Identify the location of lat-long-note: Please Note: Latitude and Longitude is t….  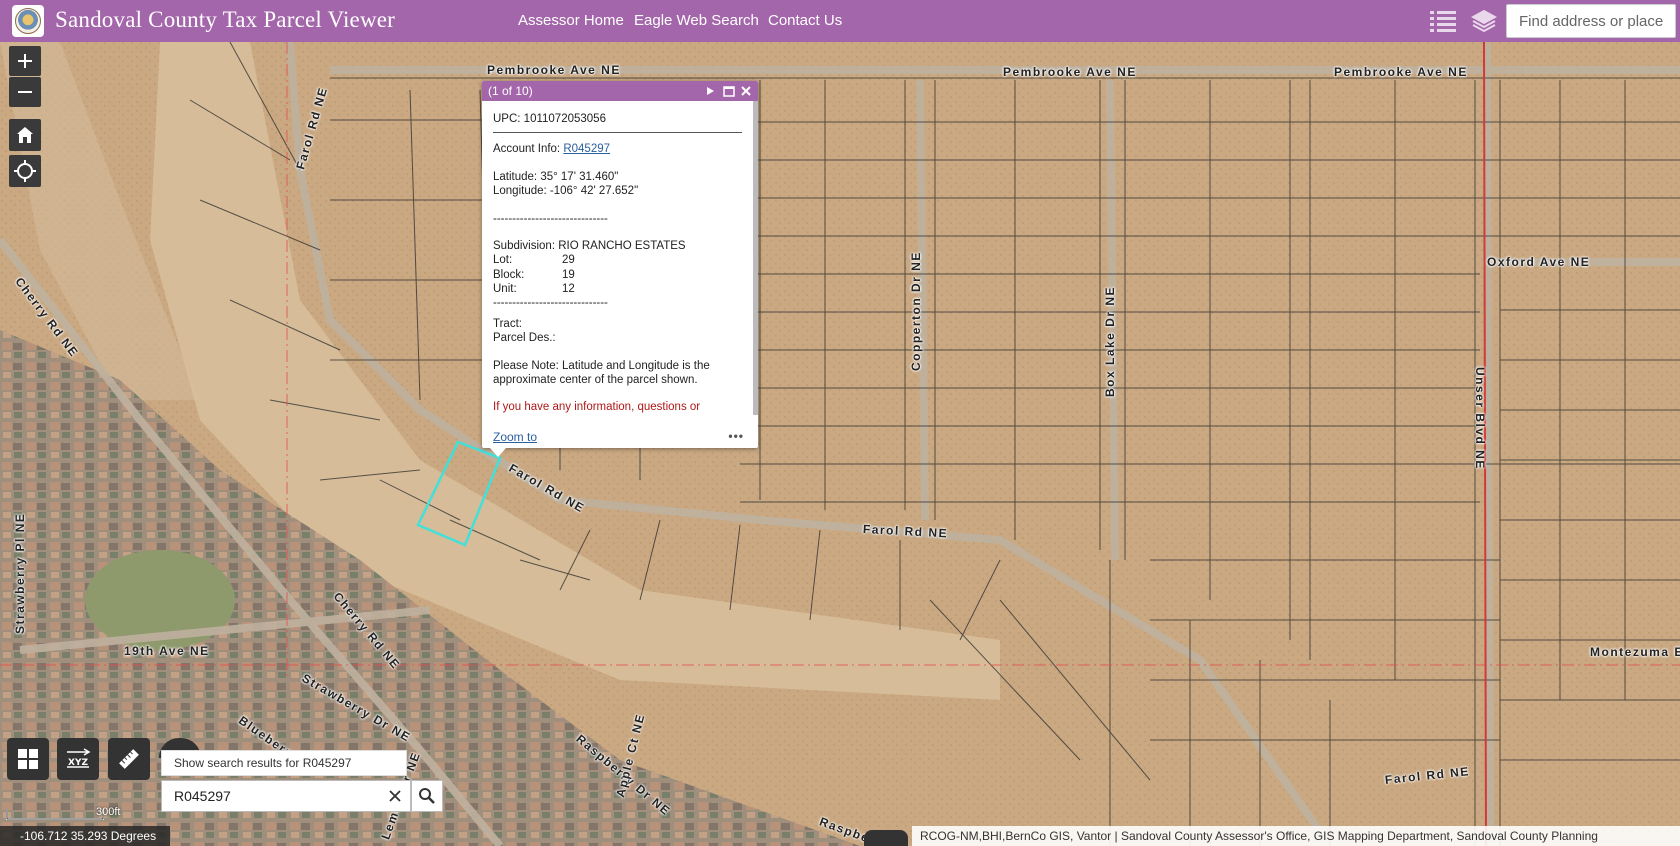
(601, 372).